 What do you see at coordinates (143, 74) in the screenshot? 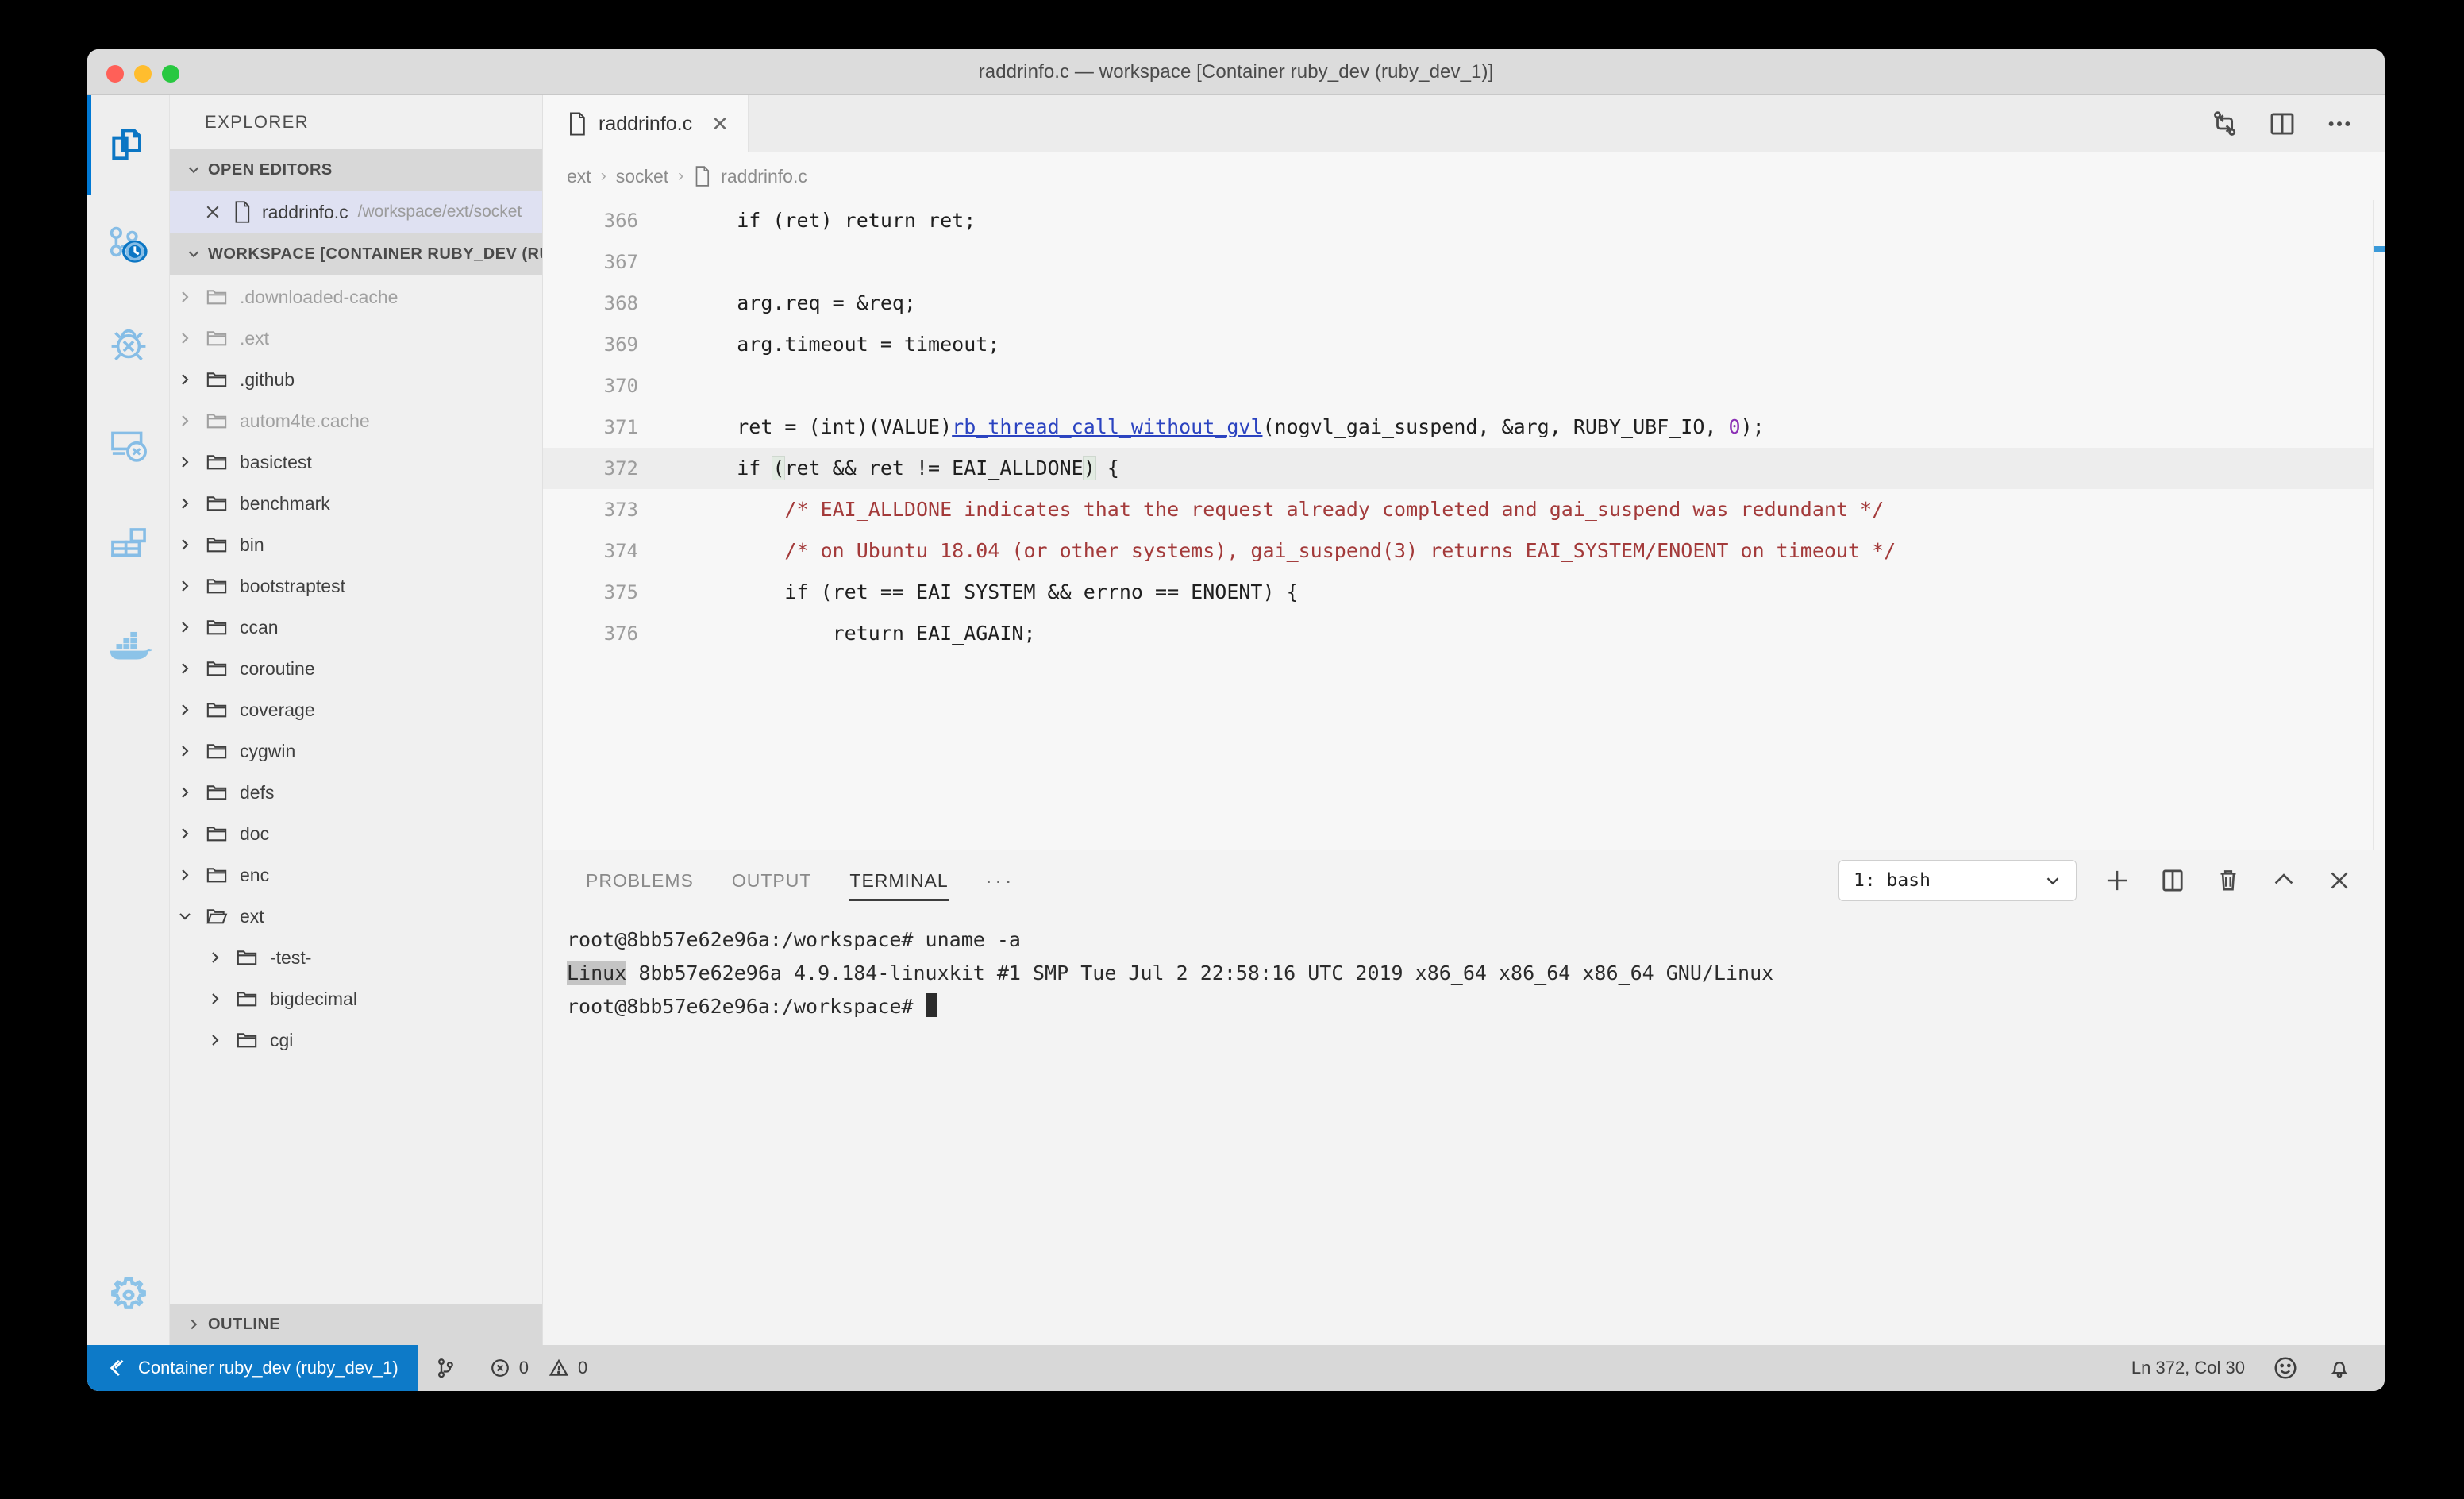
I see `minimize-window-button` at bounding box center [143, 74].